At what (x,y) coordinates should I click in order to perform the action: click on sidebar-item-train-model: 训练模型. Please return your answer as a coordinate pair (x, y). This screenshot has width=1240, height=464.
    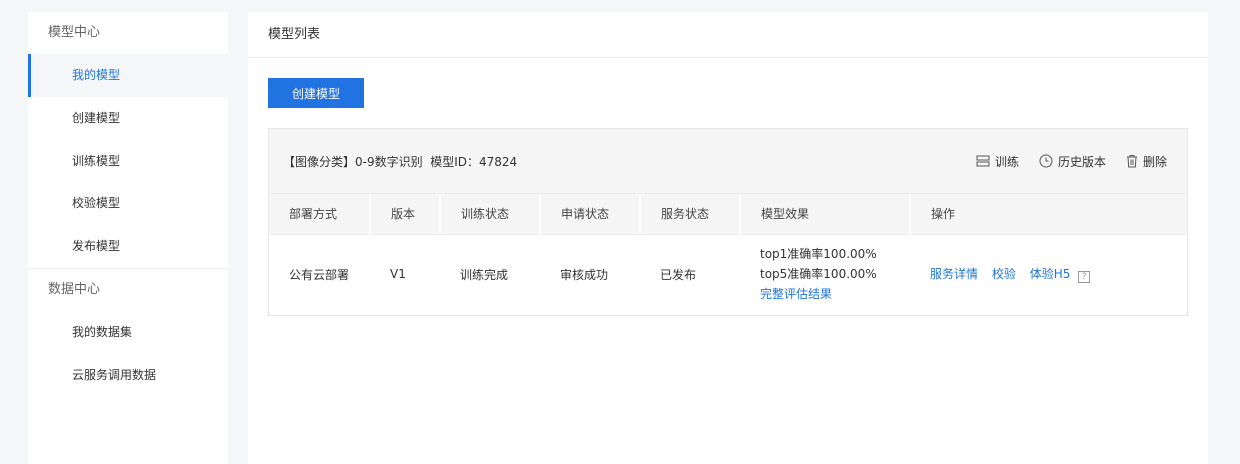
    Looking at the image, I should click on (128, 161).